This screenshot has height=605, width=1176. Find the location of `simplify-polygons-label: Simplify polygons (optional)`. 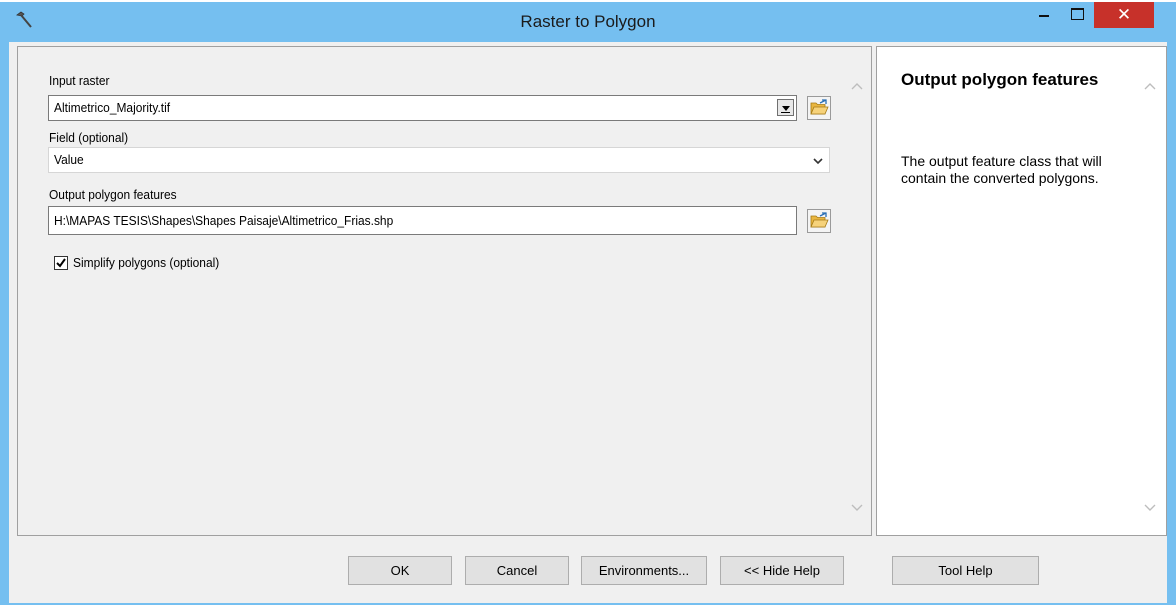

simplify-polygons-label: Simplify polygons (optional) is located at coordinates (146, 262).